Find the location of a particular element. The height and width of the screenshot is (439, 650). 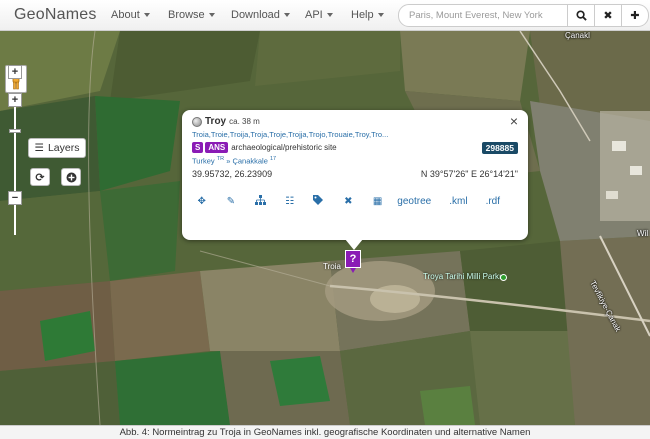

zoom-slider-handle is located at coordinates (15, 131).